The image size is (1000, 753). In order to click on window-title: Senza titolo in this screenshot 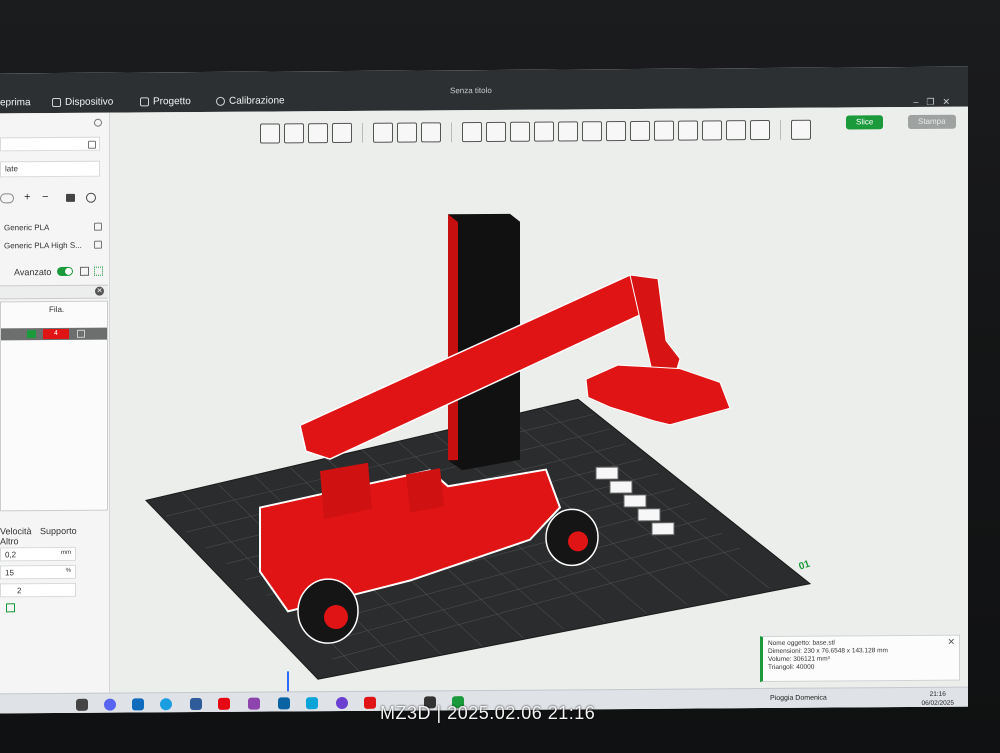, I will do `click(471, 90)`.